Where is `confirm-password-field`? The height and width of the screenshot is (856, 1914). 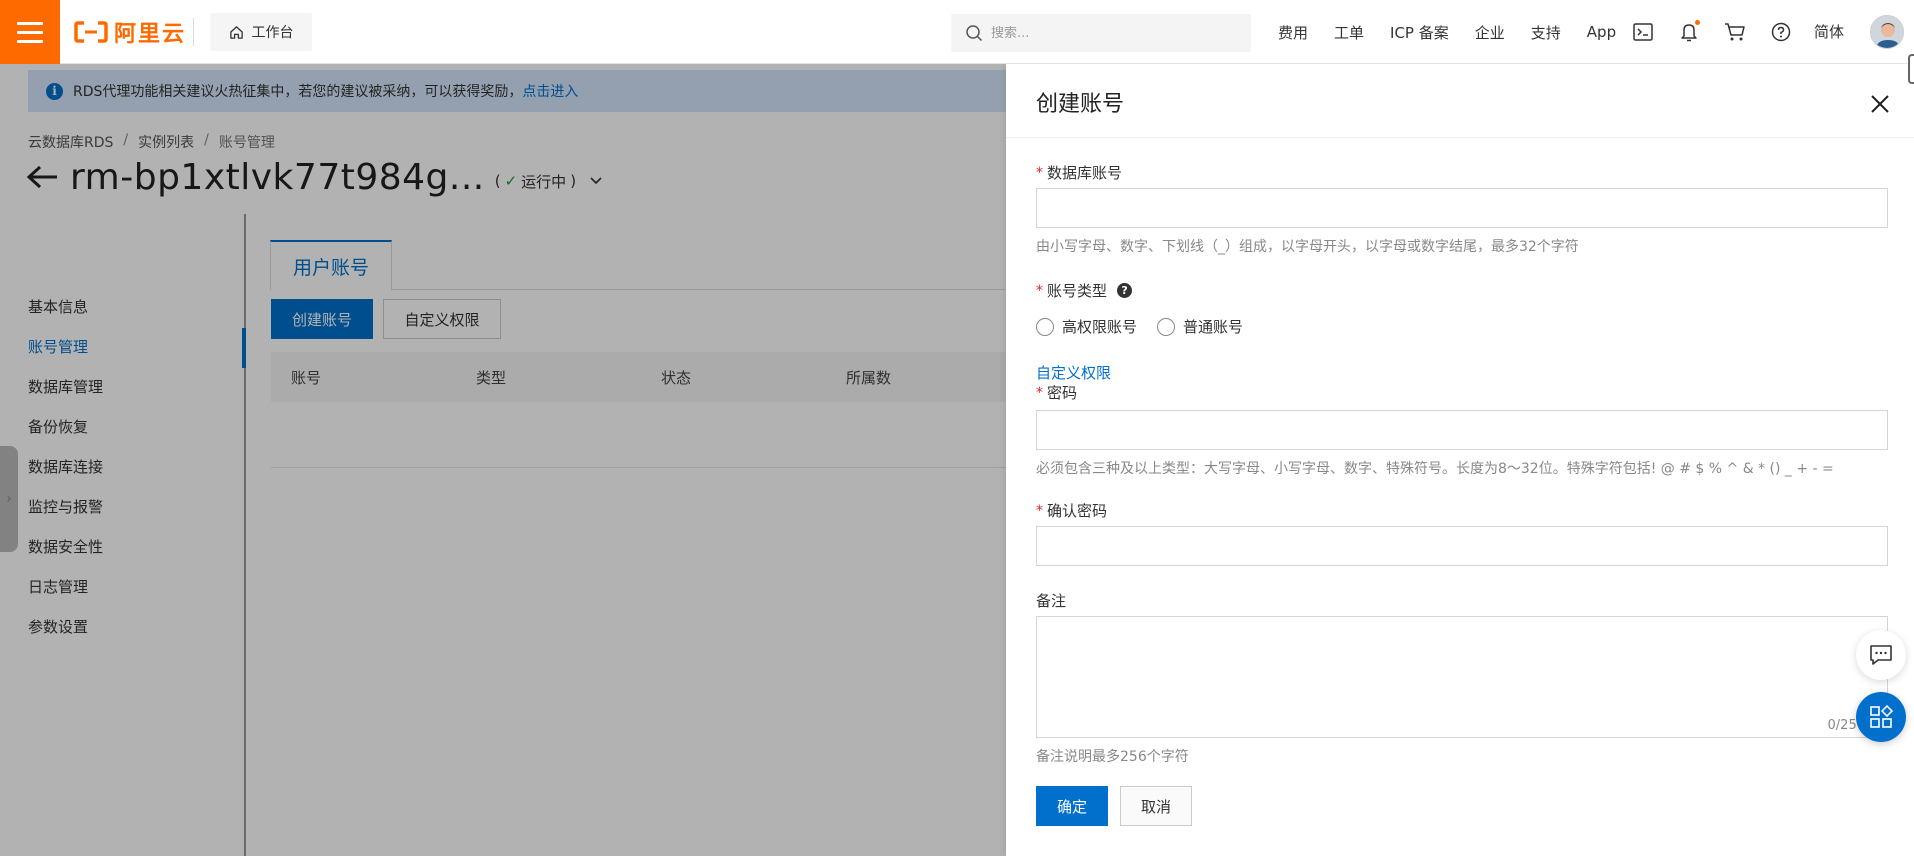
confirm-password-field is located at coordinates (1462, 546).